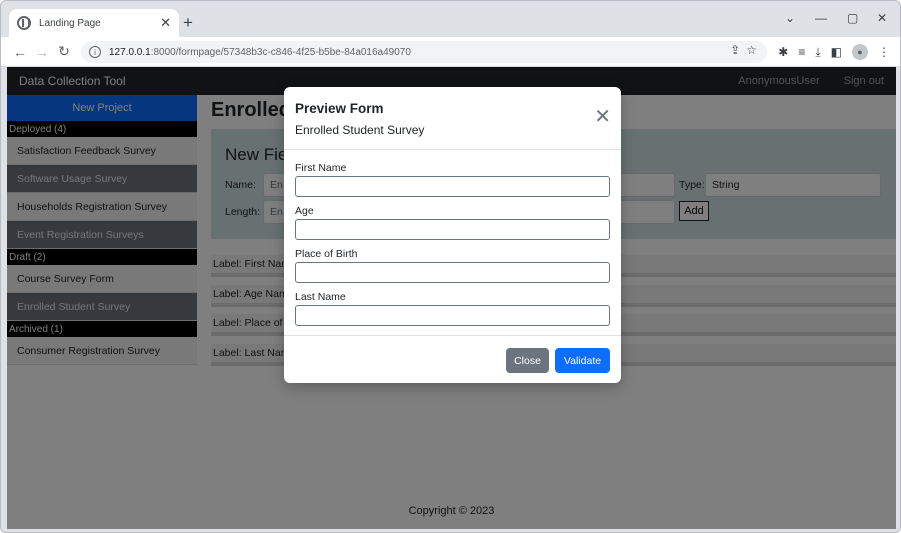  I want to click on place-of-birth-input, so click(452, 272).